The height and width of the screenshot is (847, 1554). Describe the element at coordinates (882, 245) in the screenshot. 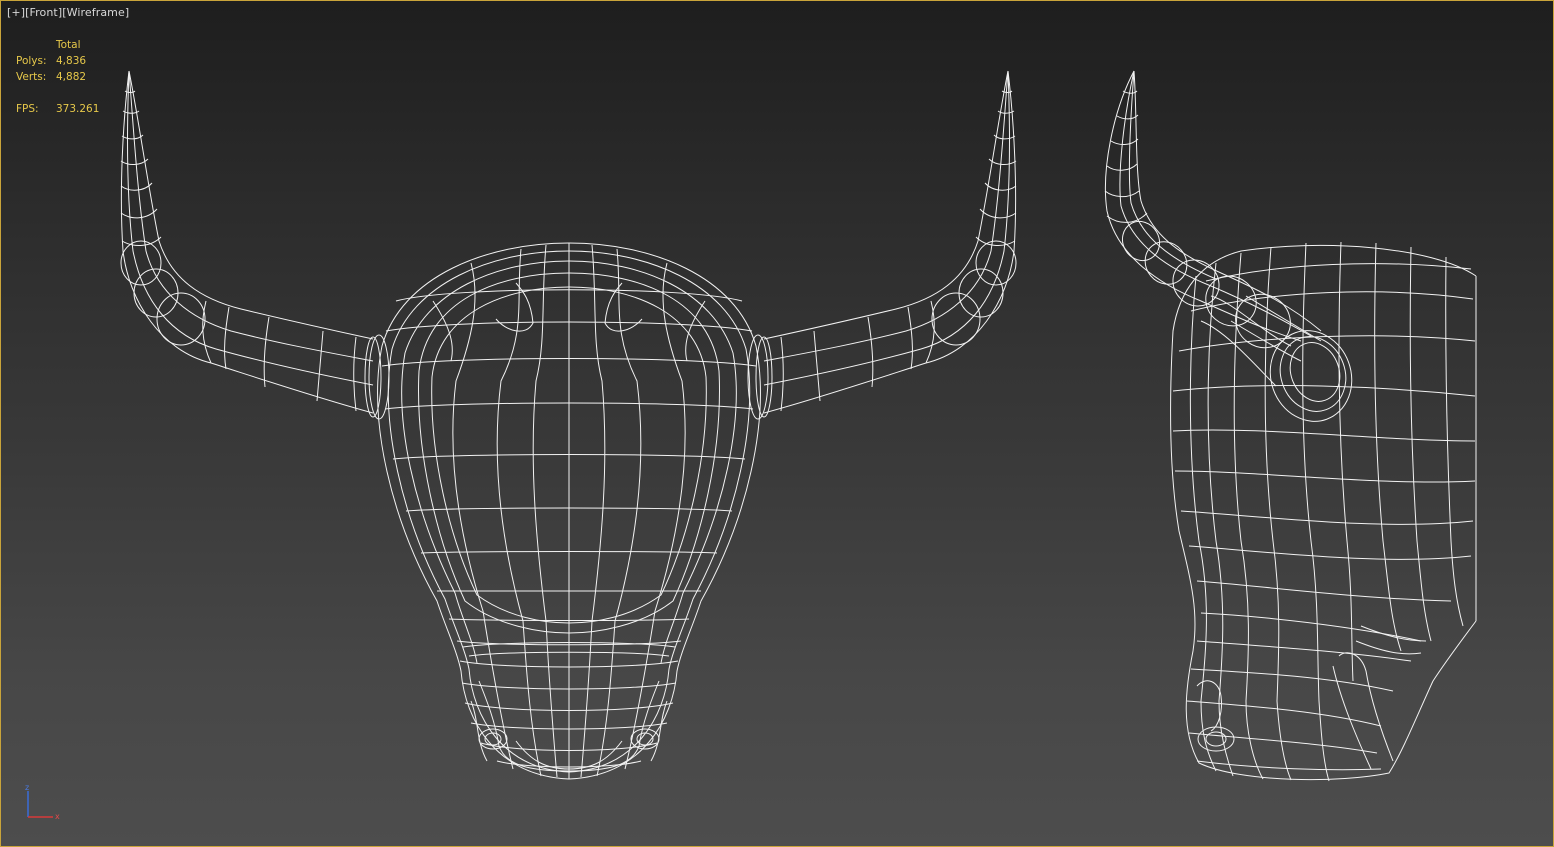

I see `right-horn-mesh` at that location.